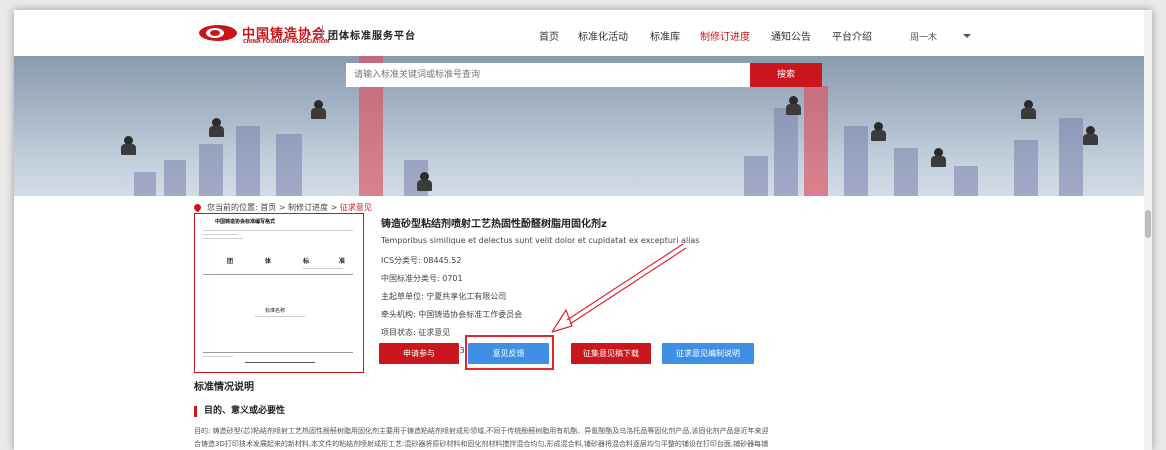  I want to click on annotation-arrow-icon, so click(619, 288).